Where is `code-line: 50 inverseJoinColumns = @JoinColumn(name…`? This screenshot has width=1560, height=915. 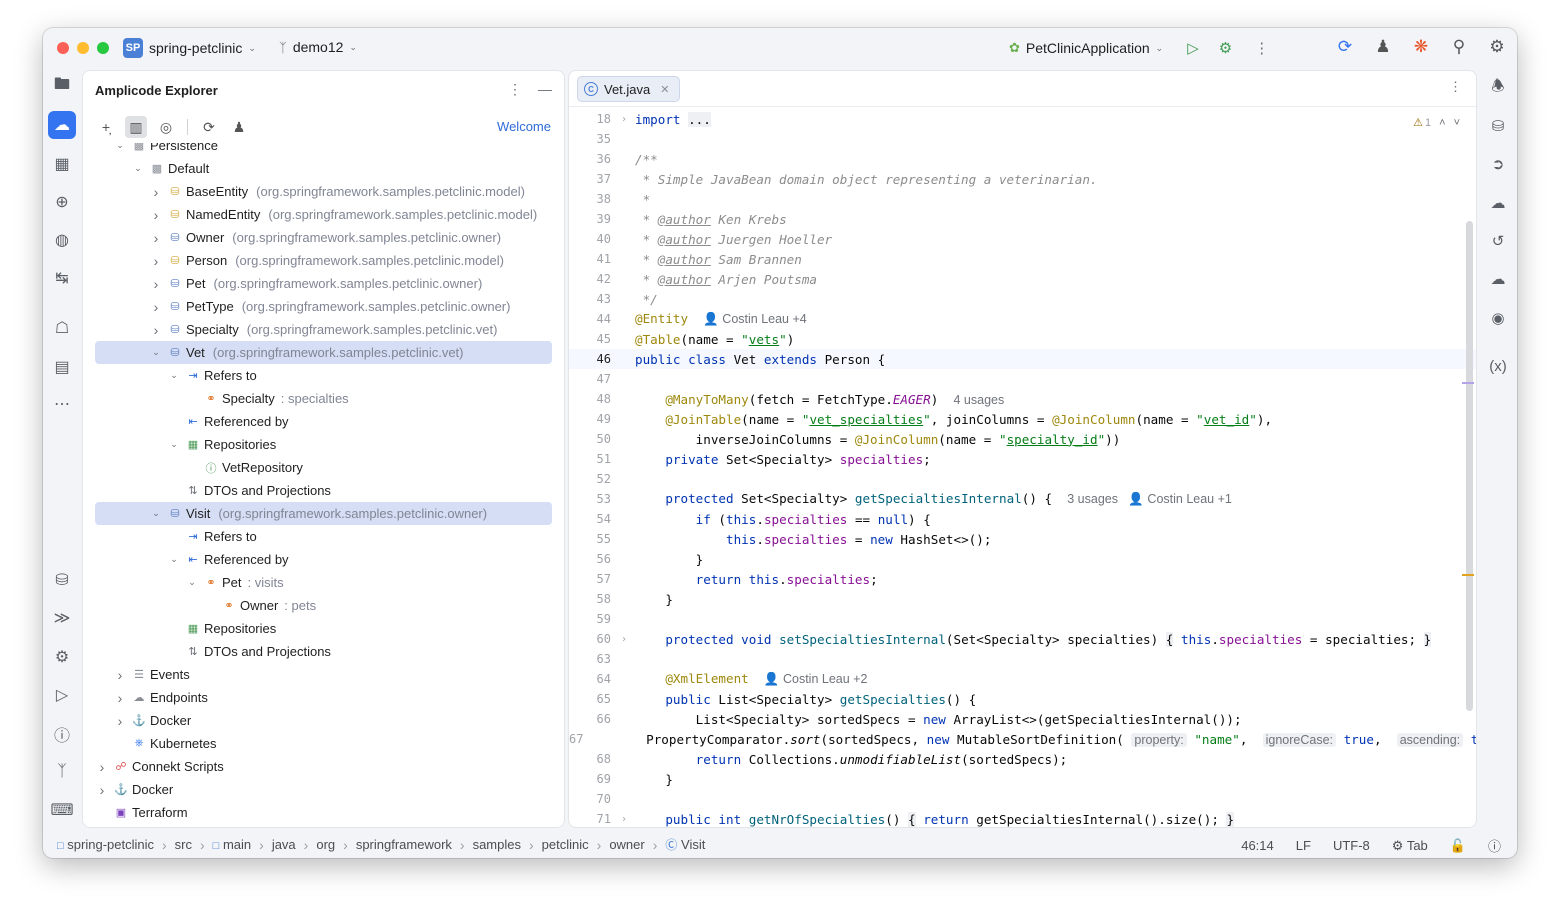 code-line: 50 inverseJoinColumns = @JoinColumn(name… is located at coordinates (1022, 439).